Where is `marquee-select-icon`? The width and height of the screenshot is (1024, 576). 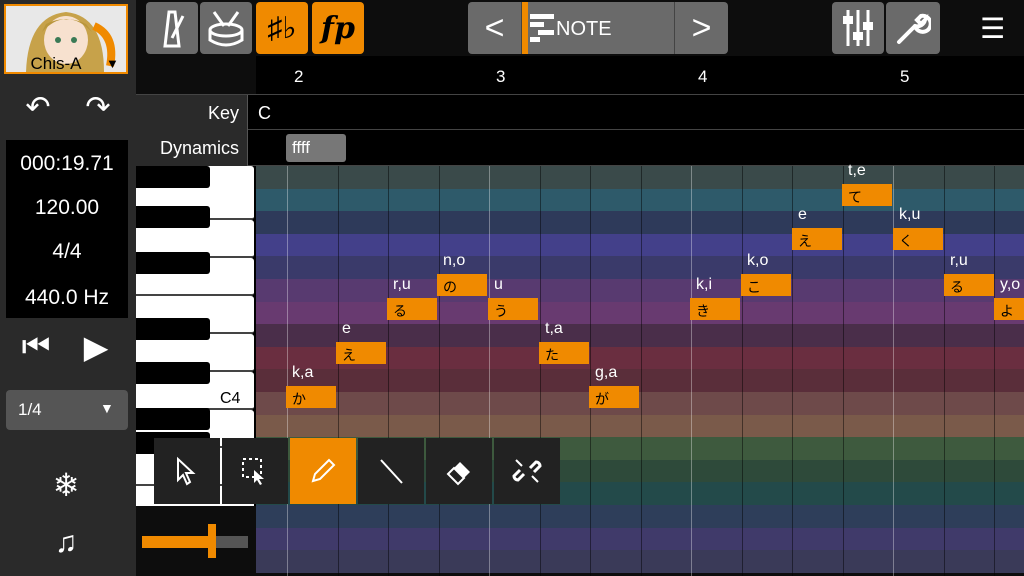 marquee-select-icon is located at coordinates (255, 471).